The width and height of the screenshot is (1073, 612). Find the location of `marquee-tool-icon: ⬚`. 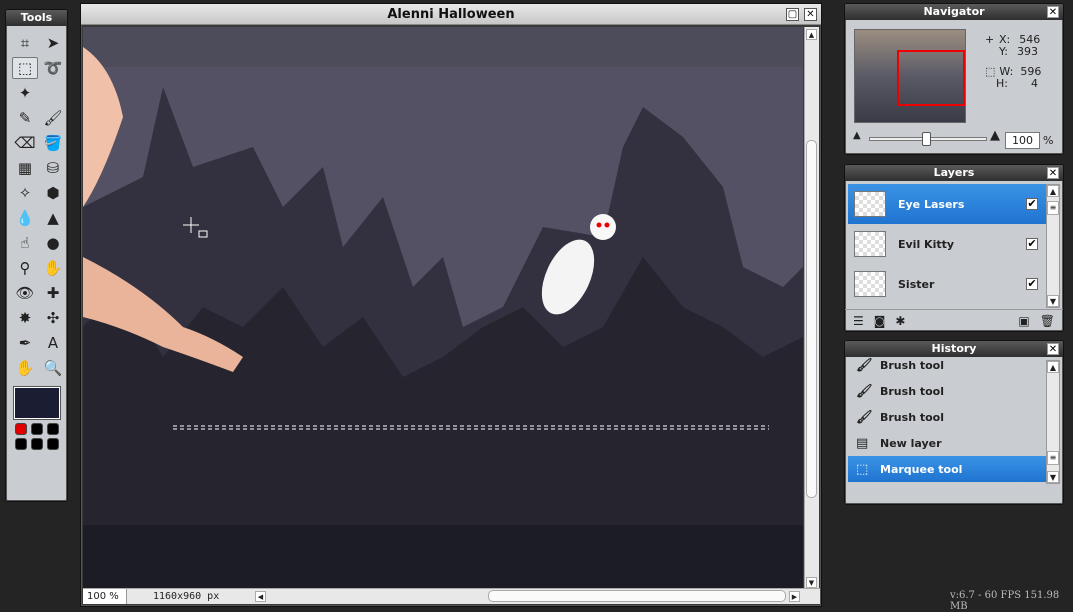

marquee-tool-icon: ⬚ is located at coordinates (25, 68).